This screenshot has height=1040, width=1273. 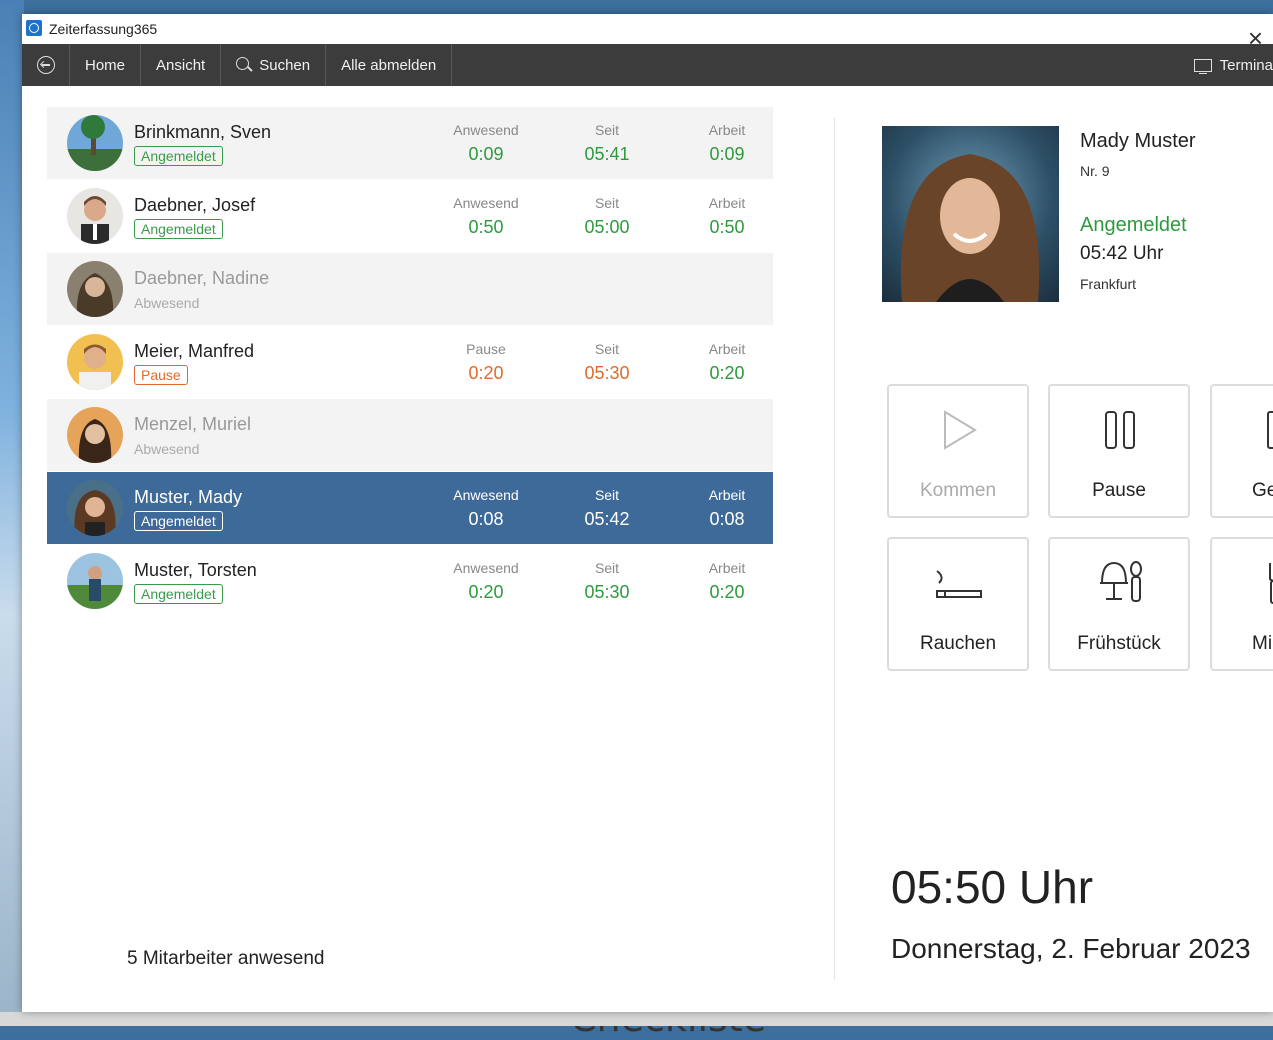 I want to click on menu-home: Home, so click(x=106, y=65).